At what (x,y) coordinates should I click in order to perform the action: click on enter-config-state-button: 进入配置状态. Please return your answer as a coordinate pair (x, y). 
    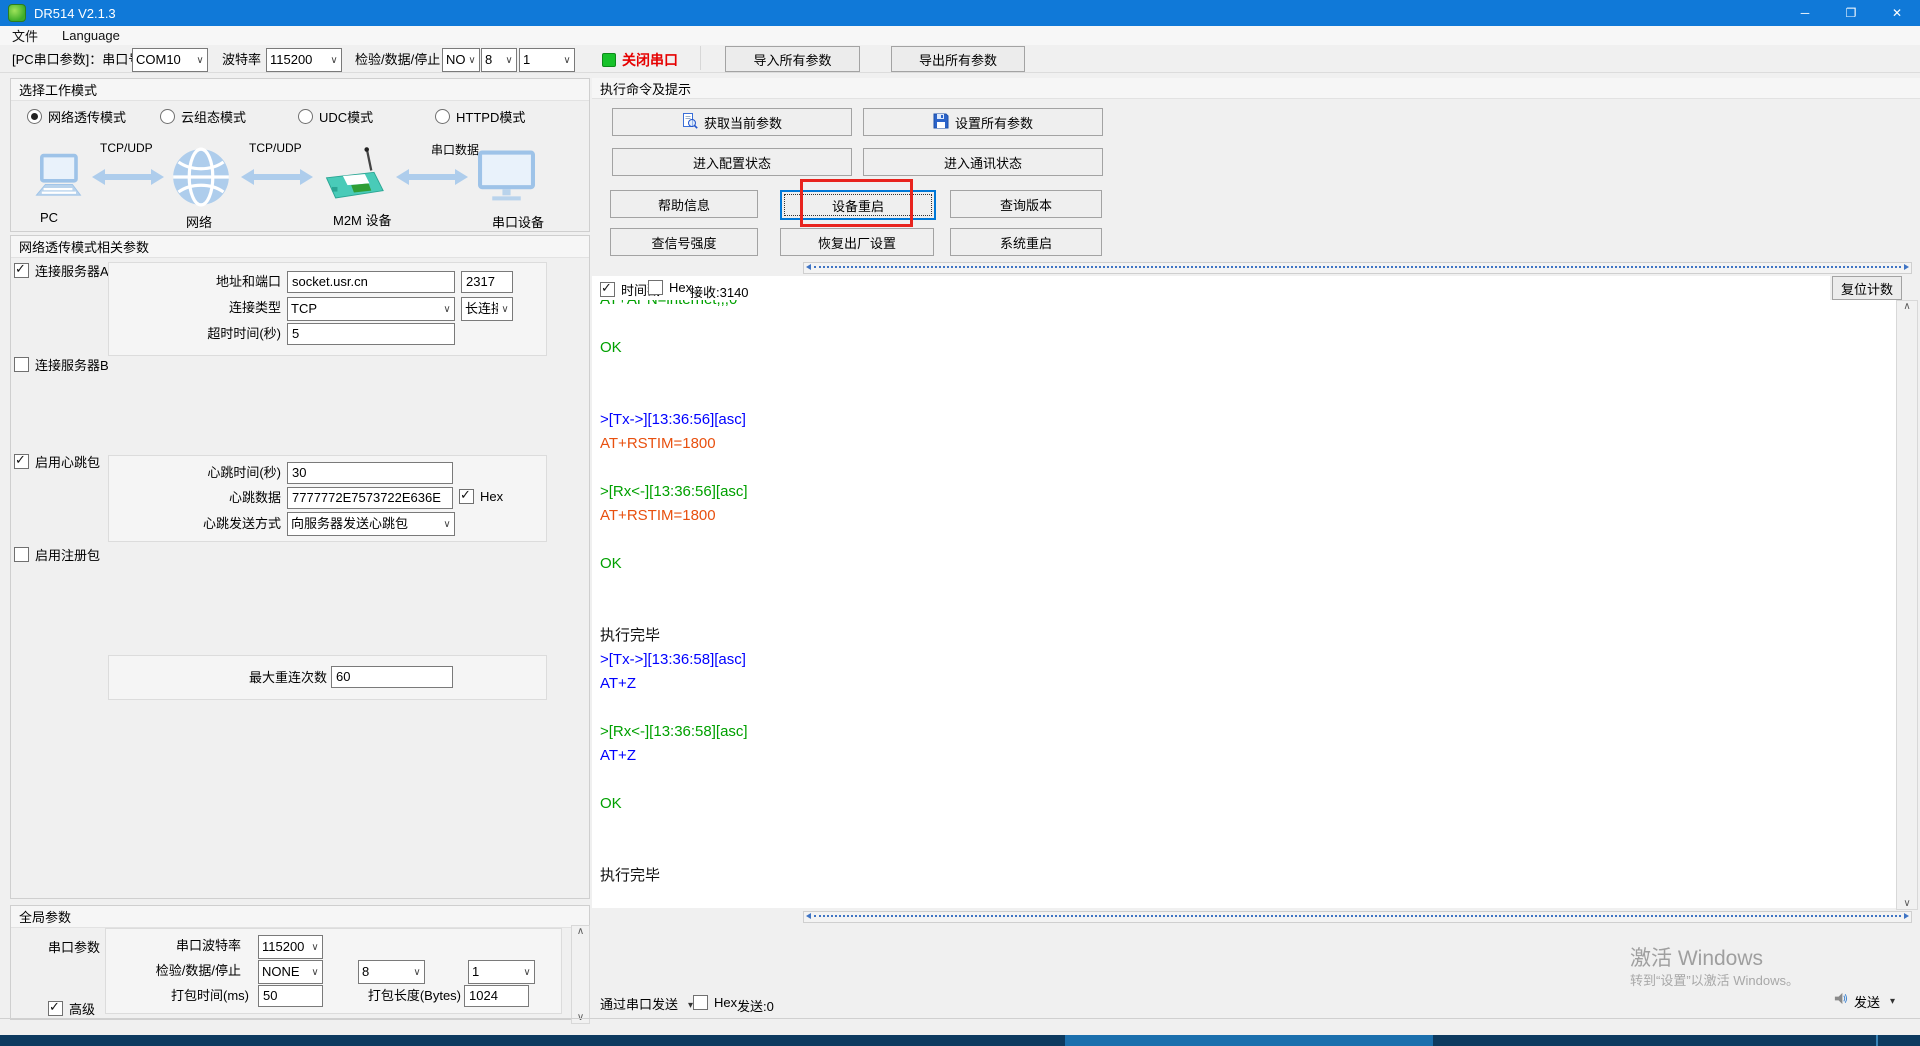
    Looking at the image, I should click on (732, 162).